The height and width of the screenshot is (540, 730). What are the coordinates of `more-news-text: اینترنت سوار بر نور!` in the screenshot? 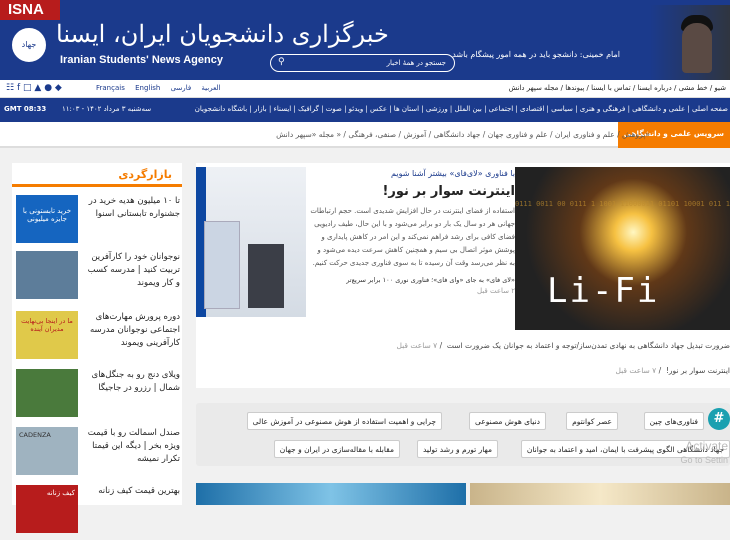 It's located at (698, 370).